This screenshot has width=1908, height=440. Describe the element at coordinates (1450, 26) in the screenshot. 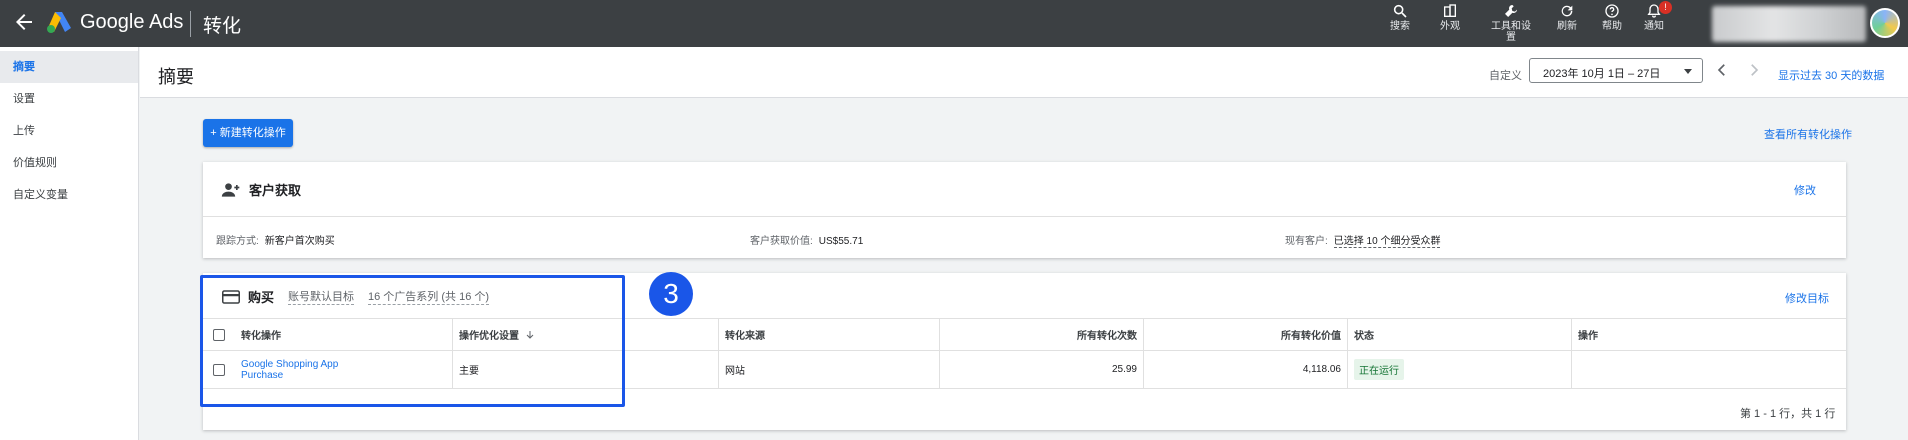

I see `appearance-tool-label: 外观` at that location.